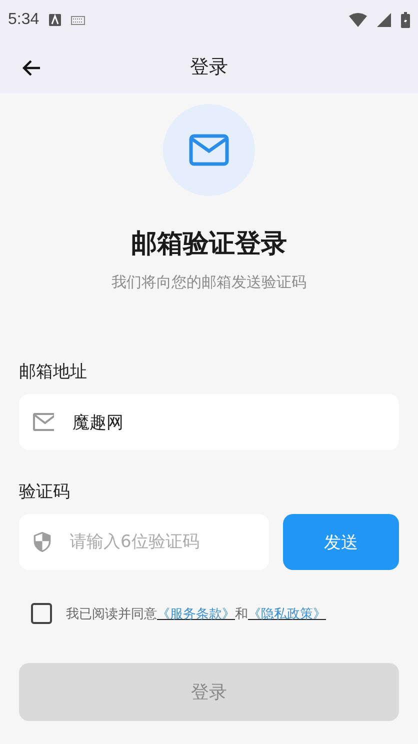 Image resolution: width=418 pixels, height=744 pixels. Describe the element at coordinates (45, 492) in the screenshot. I see `field-label: 验证码` at that location.